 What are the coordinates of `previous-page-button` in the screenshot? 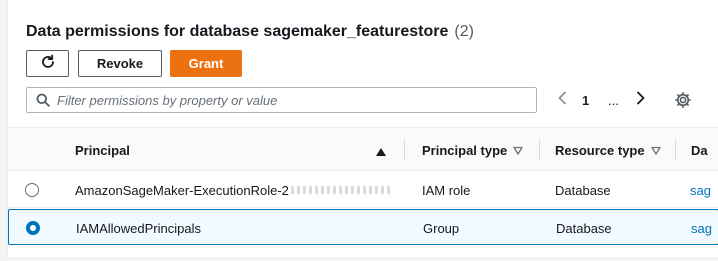 It's located at (562, 100).